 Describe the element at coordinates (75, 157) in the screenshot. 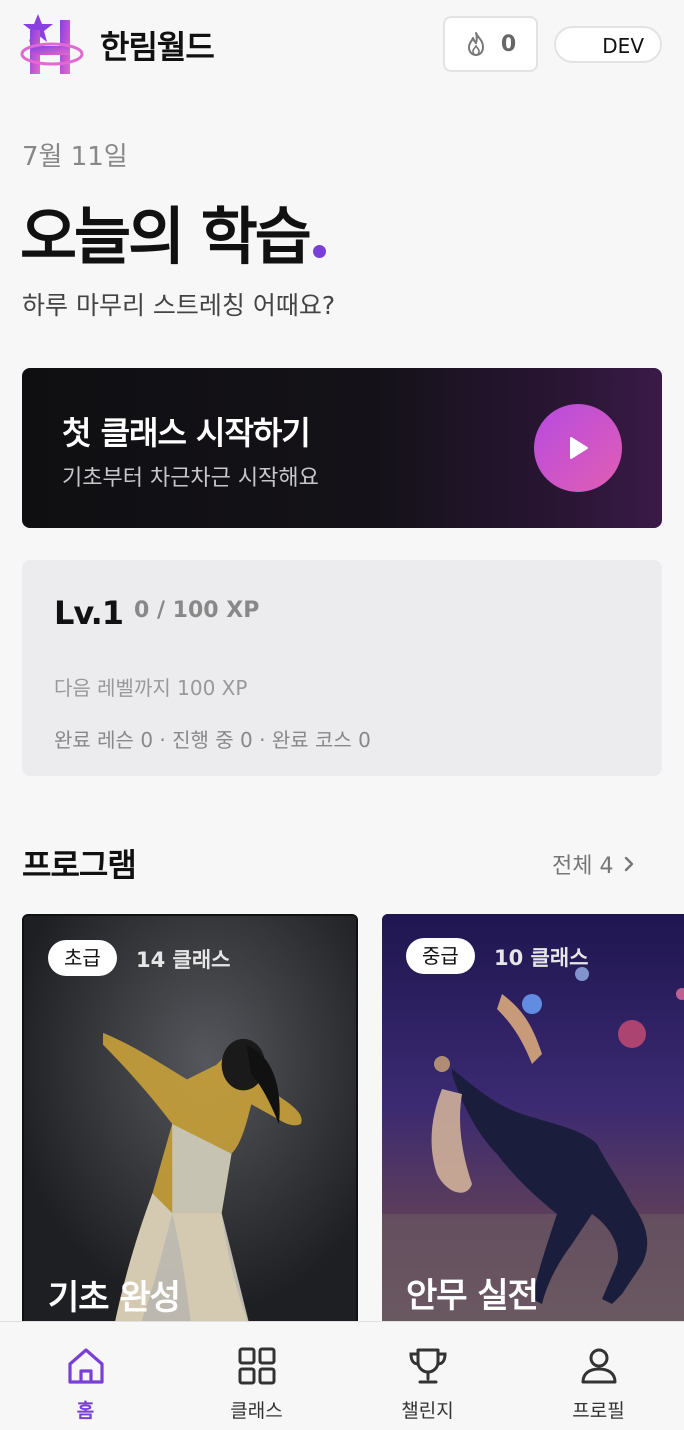

I see `today-date: 7월 11일` at that location.